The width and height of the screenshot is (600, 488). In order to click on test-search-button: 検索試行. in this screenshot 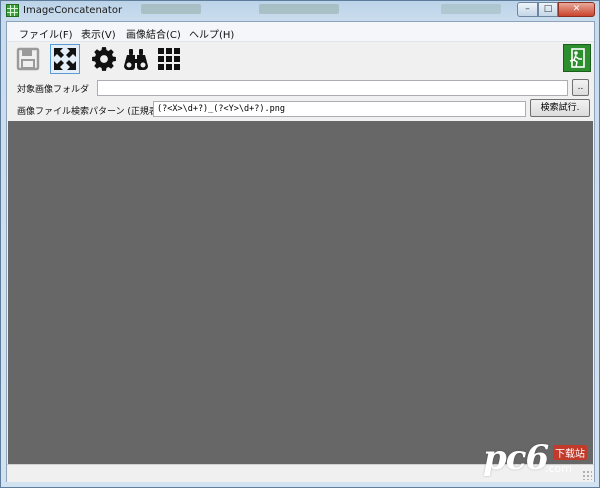, I will do `click(560, 108)`.